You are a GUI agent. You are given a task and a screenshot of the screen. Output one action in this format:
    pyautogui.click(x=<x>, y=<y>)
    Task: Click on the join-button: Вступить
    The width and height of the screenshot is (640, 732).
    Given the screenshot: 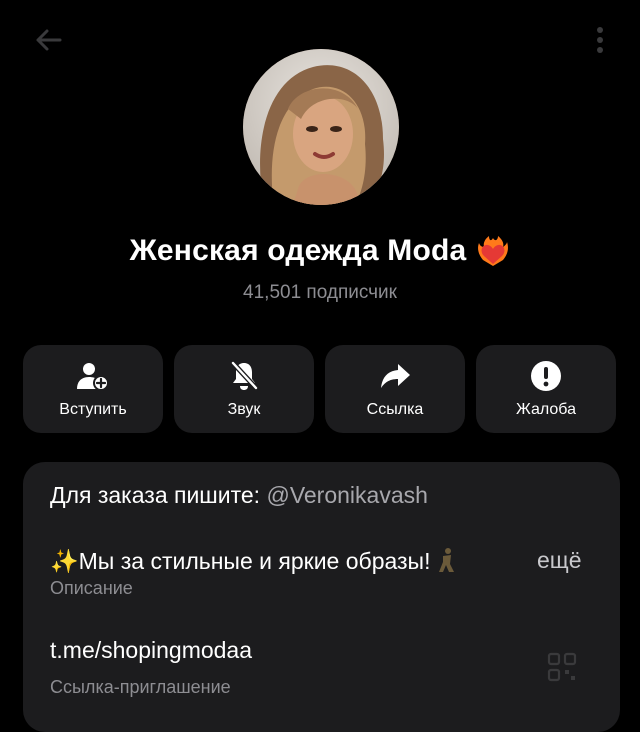 What is the action you would take?
    pyautogui.click(x=93, y=389)
    